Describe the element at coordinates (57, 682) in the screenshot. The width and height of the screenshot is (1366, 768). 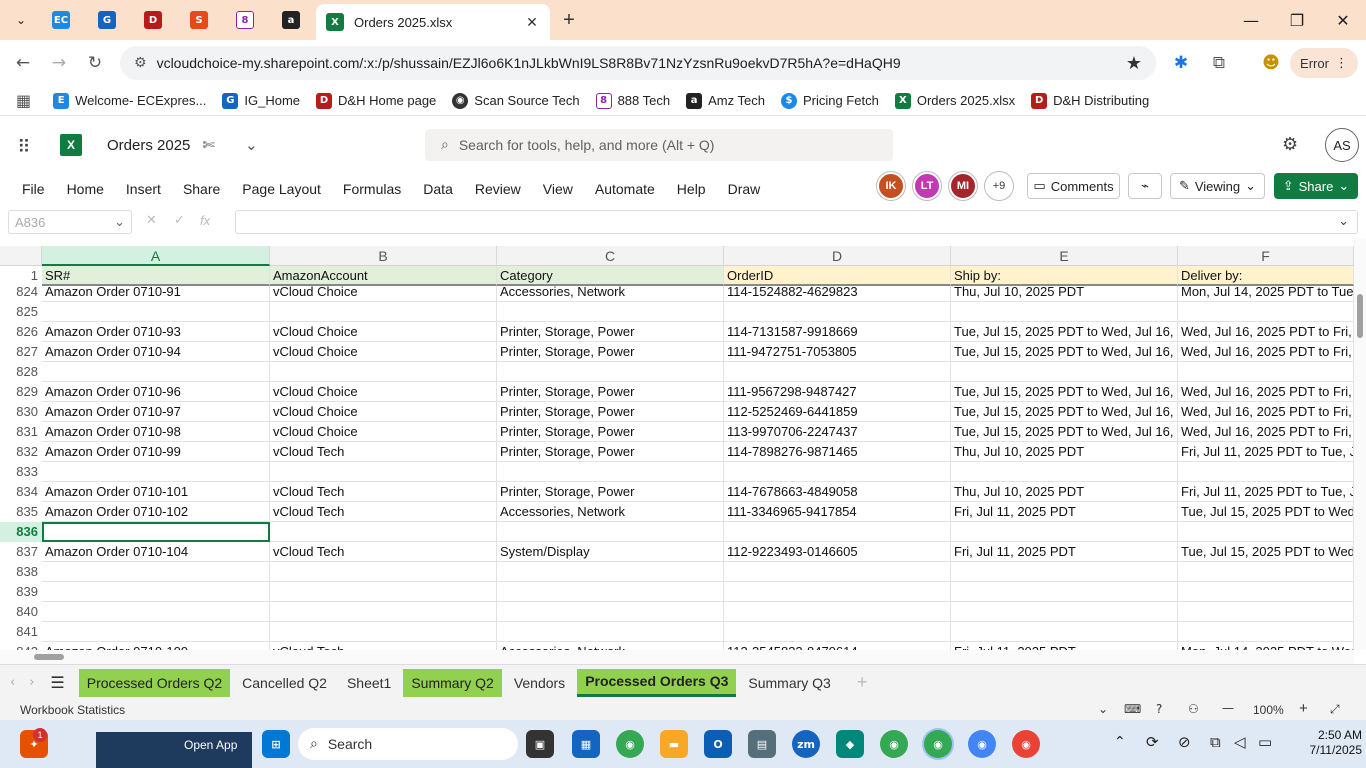
I see `all-sheets-menu-icon: ☰` at that location.